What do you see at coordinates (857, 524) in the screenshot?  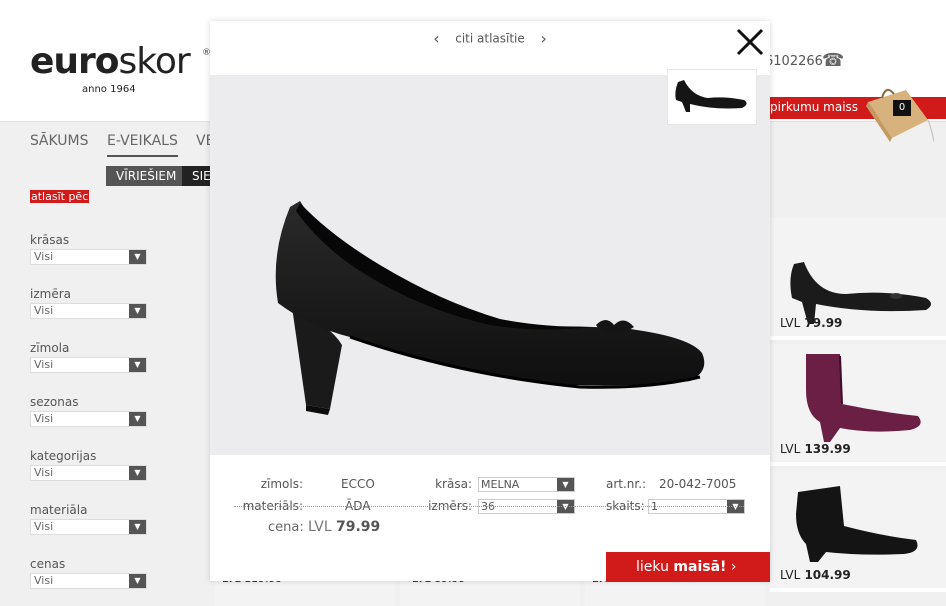 I see `ankle-boot-image` at bounding box center [857, 524].